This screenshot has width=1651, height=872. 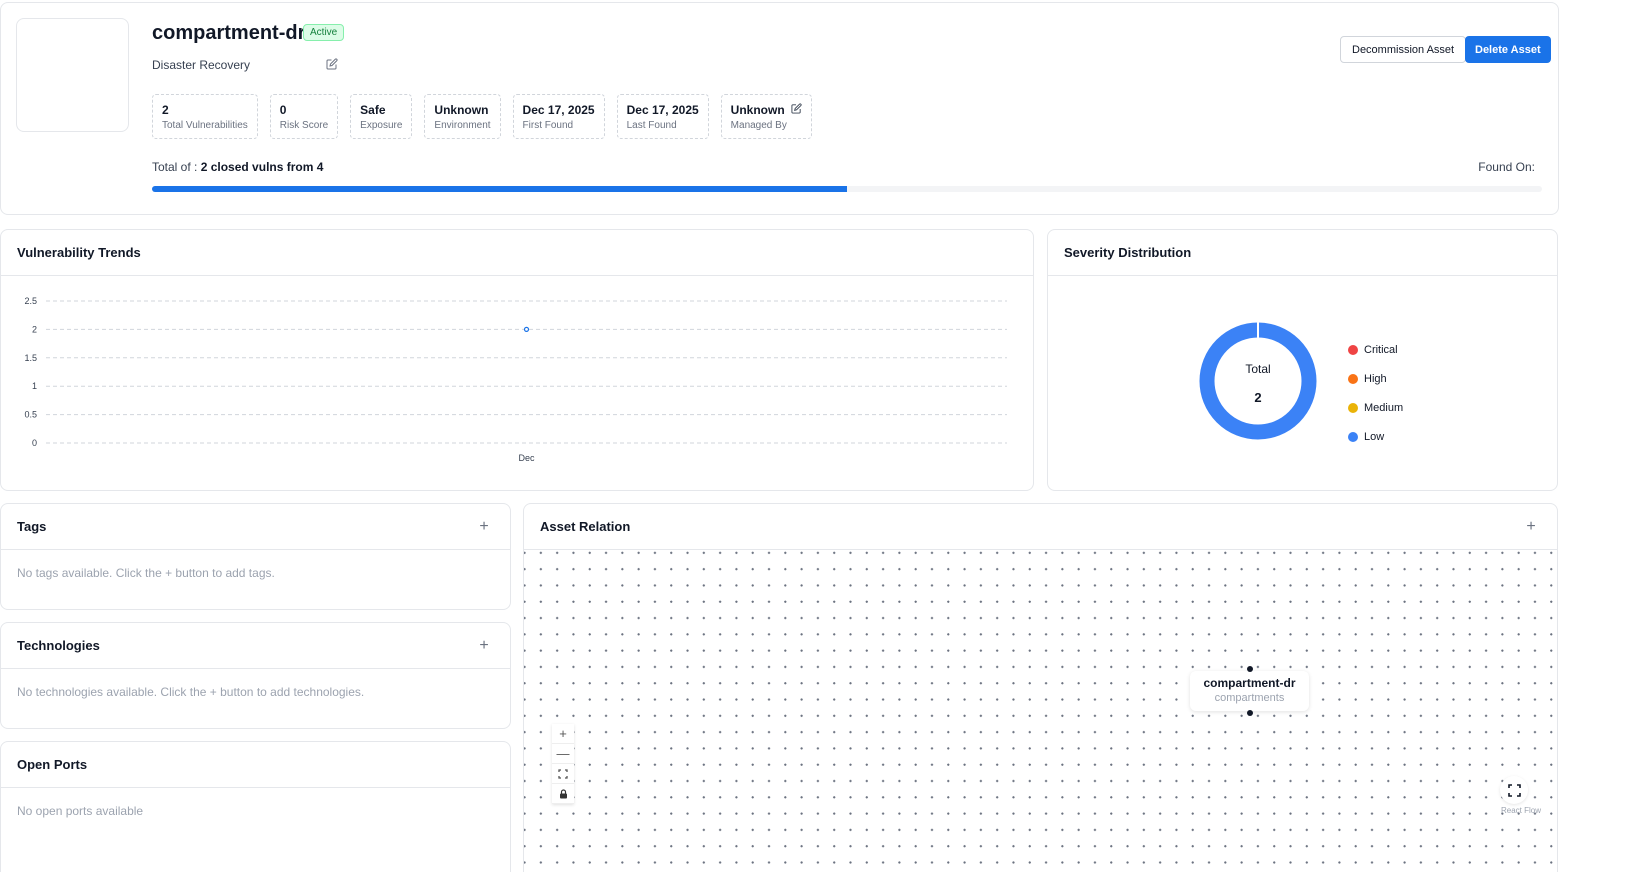 I want to click on fullscreen-button, so click(x=1514, y=790).